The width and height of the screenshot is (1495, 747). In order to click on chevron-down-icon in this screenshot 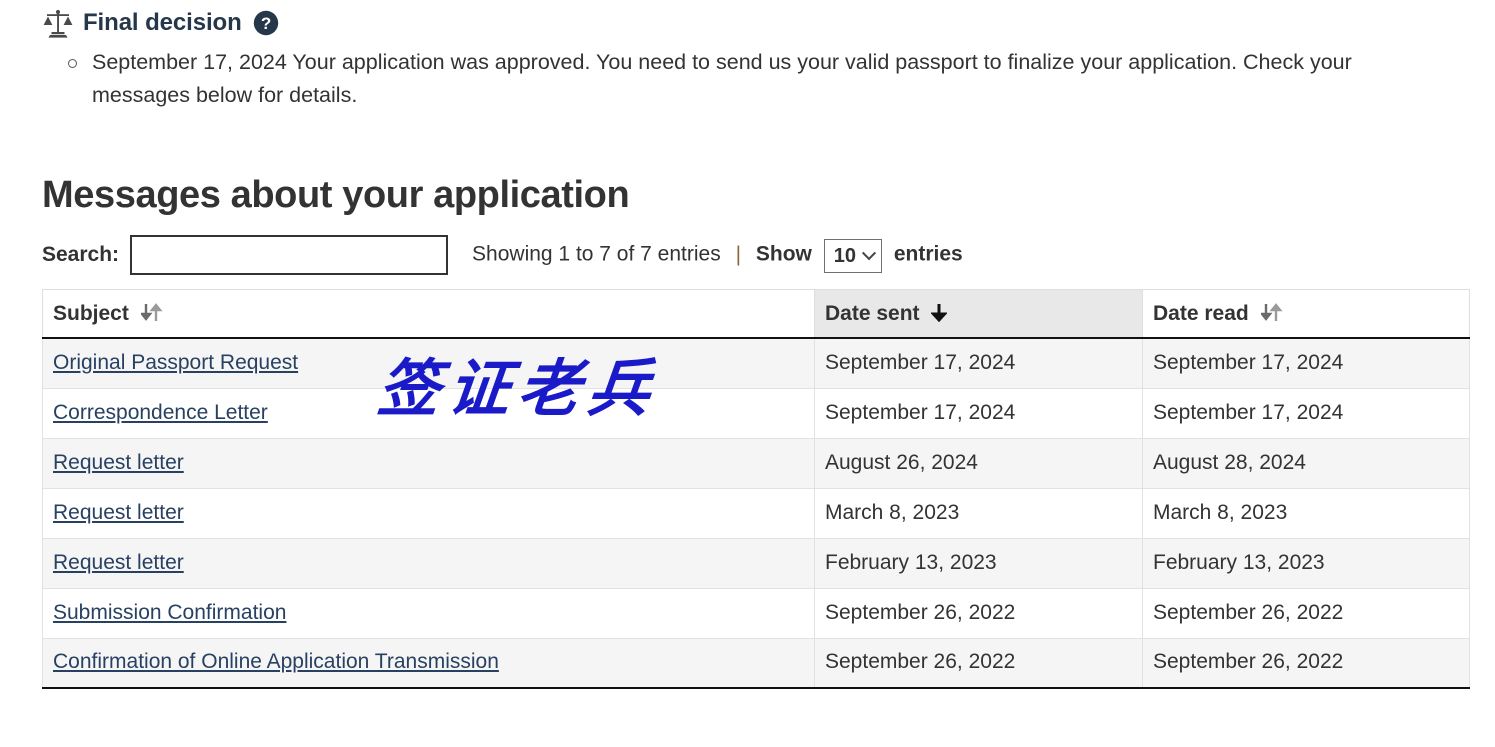, I will do `click(869, 253)`.